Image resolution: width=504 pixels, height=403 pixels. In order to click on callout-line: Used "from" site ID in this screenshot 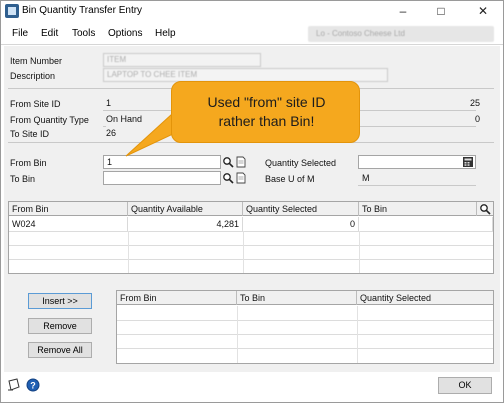, I will do `click(266, 102)`.